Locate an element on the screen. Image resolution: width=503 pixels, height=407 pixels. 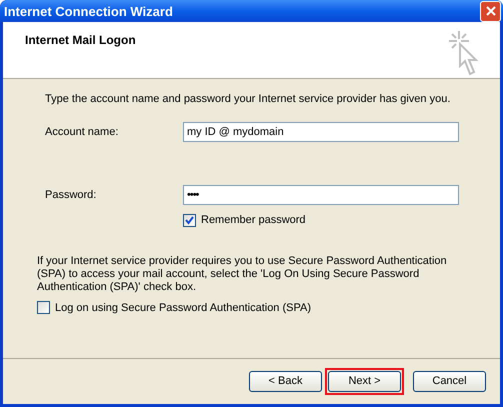
close-icon is located at coordinates (491, 11).